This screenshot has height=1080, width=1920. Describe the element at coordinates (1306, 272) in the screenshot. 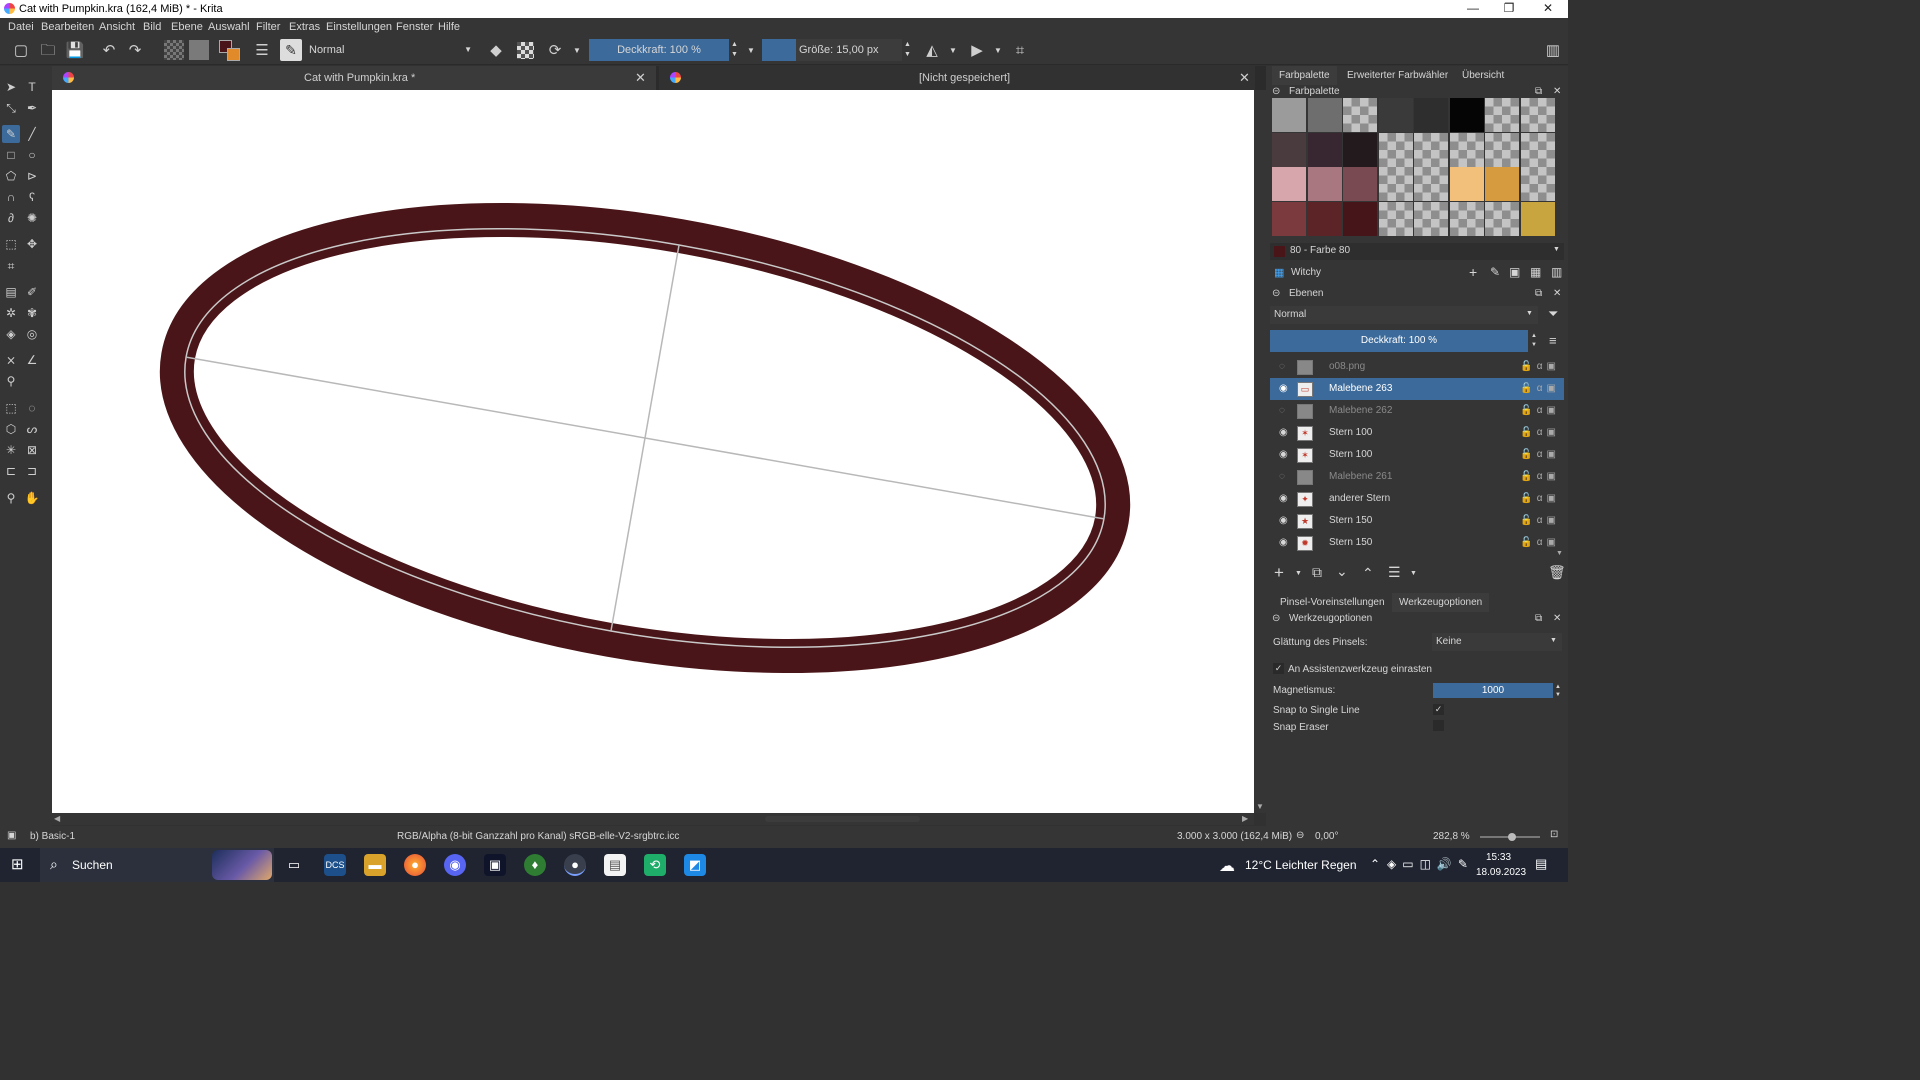

I see `palette-name: Witchy` at that location.